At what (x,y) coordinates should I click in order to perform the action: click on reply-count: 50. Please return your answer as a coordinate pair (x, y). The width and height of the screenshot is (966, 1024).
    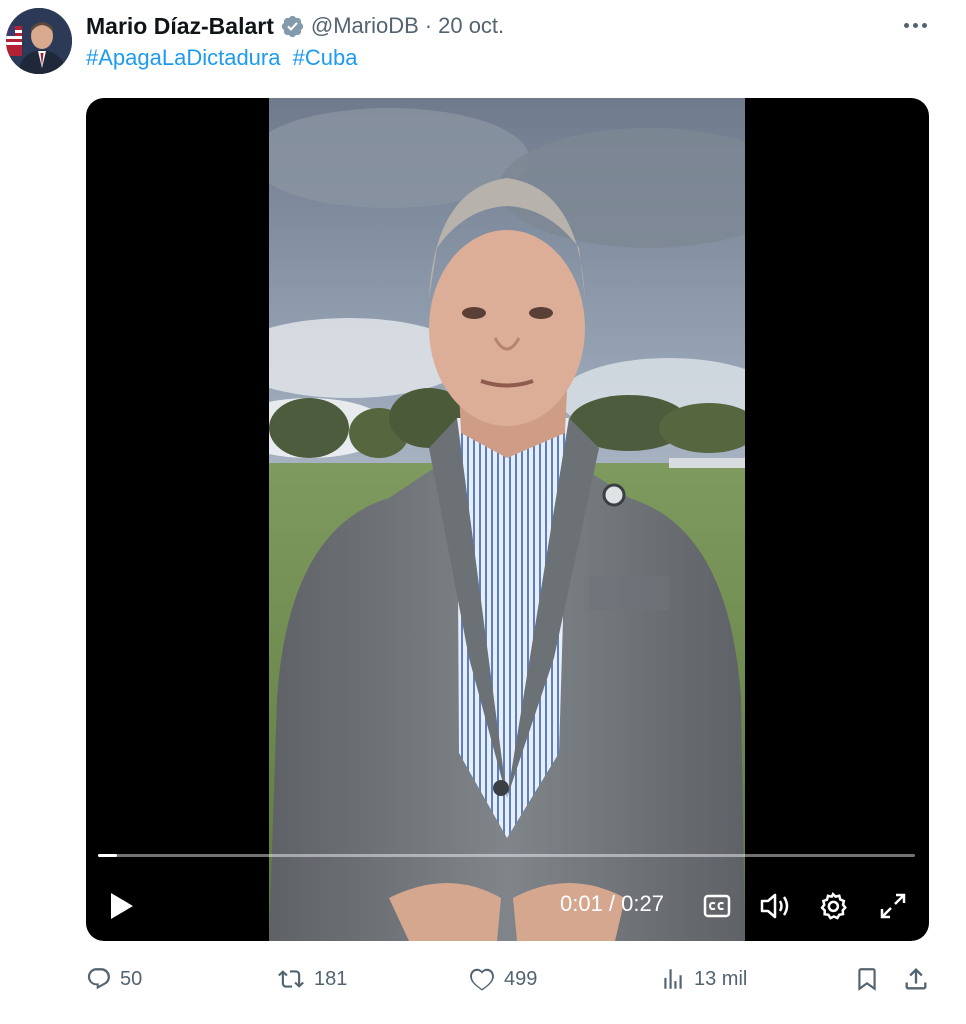
    Looking at the image, I should click on (131, 978).